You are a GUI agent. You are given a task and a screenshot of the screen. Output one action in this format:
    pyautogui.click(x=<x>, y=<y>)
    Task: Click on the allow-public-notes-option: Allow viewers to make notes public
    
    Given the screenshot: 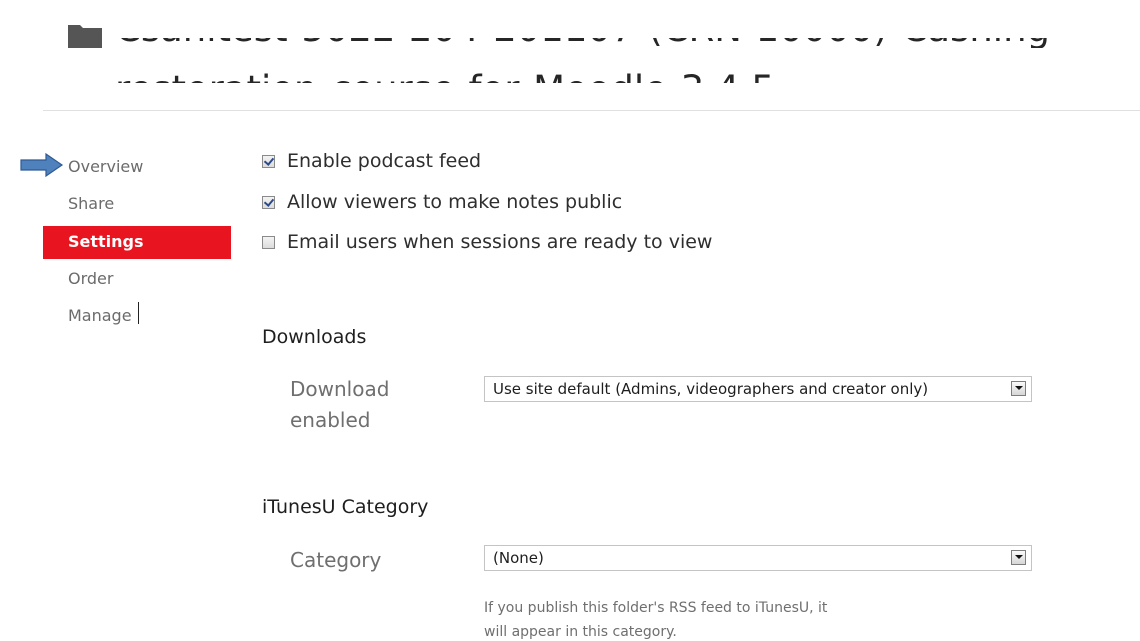 What is the action you would take?
    pyautogui.click(x=442, y=202)
    